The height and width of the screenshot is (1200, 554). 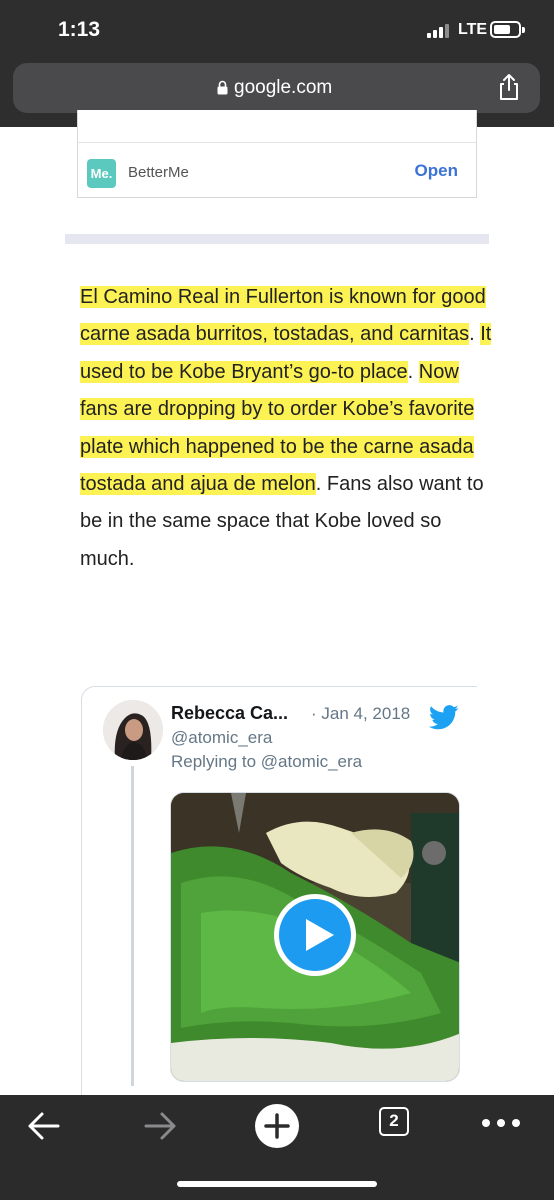 What do you see at coordinates (436, 171) in the screenshot?
I see `ad-open-button: Open` at bounding box center [436, 171].